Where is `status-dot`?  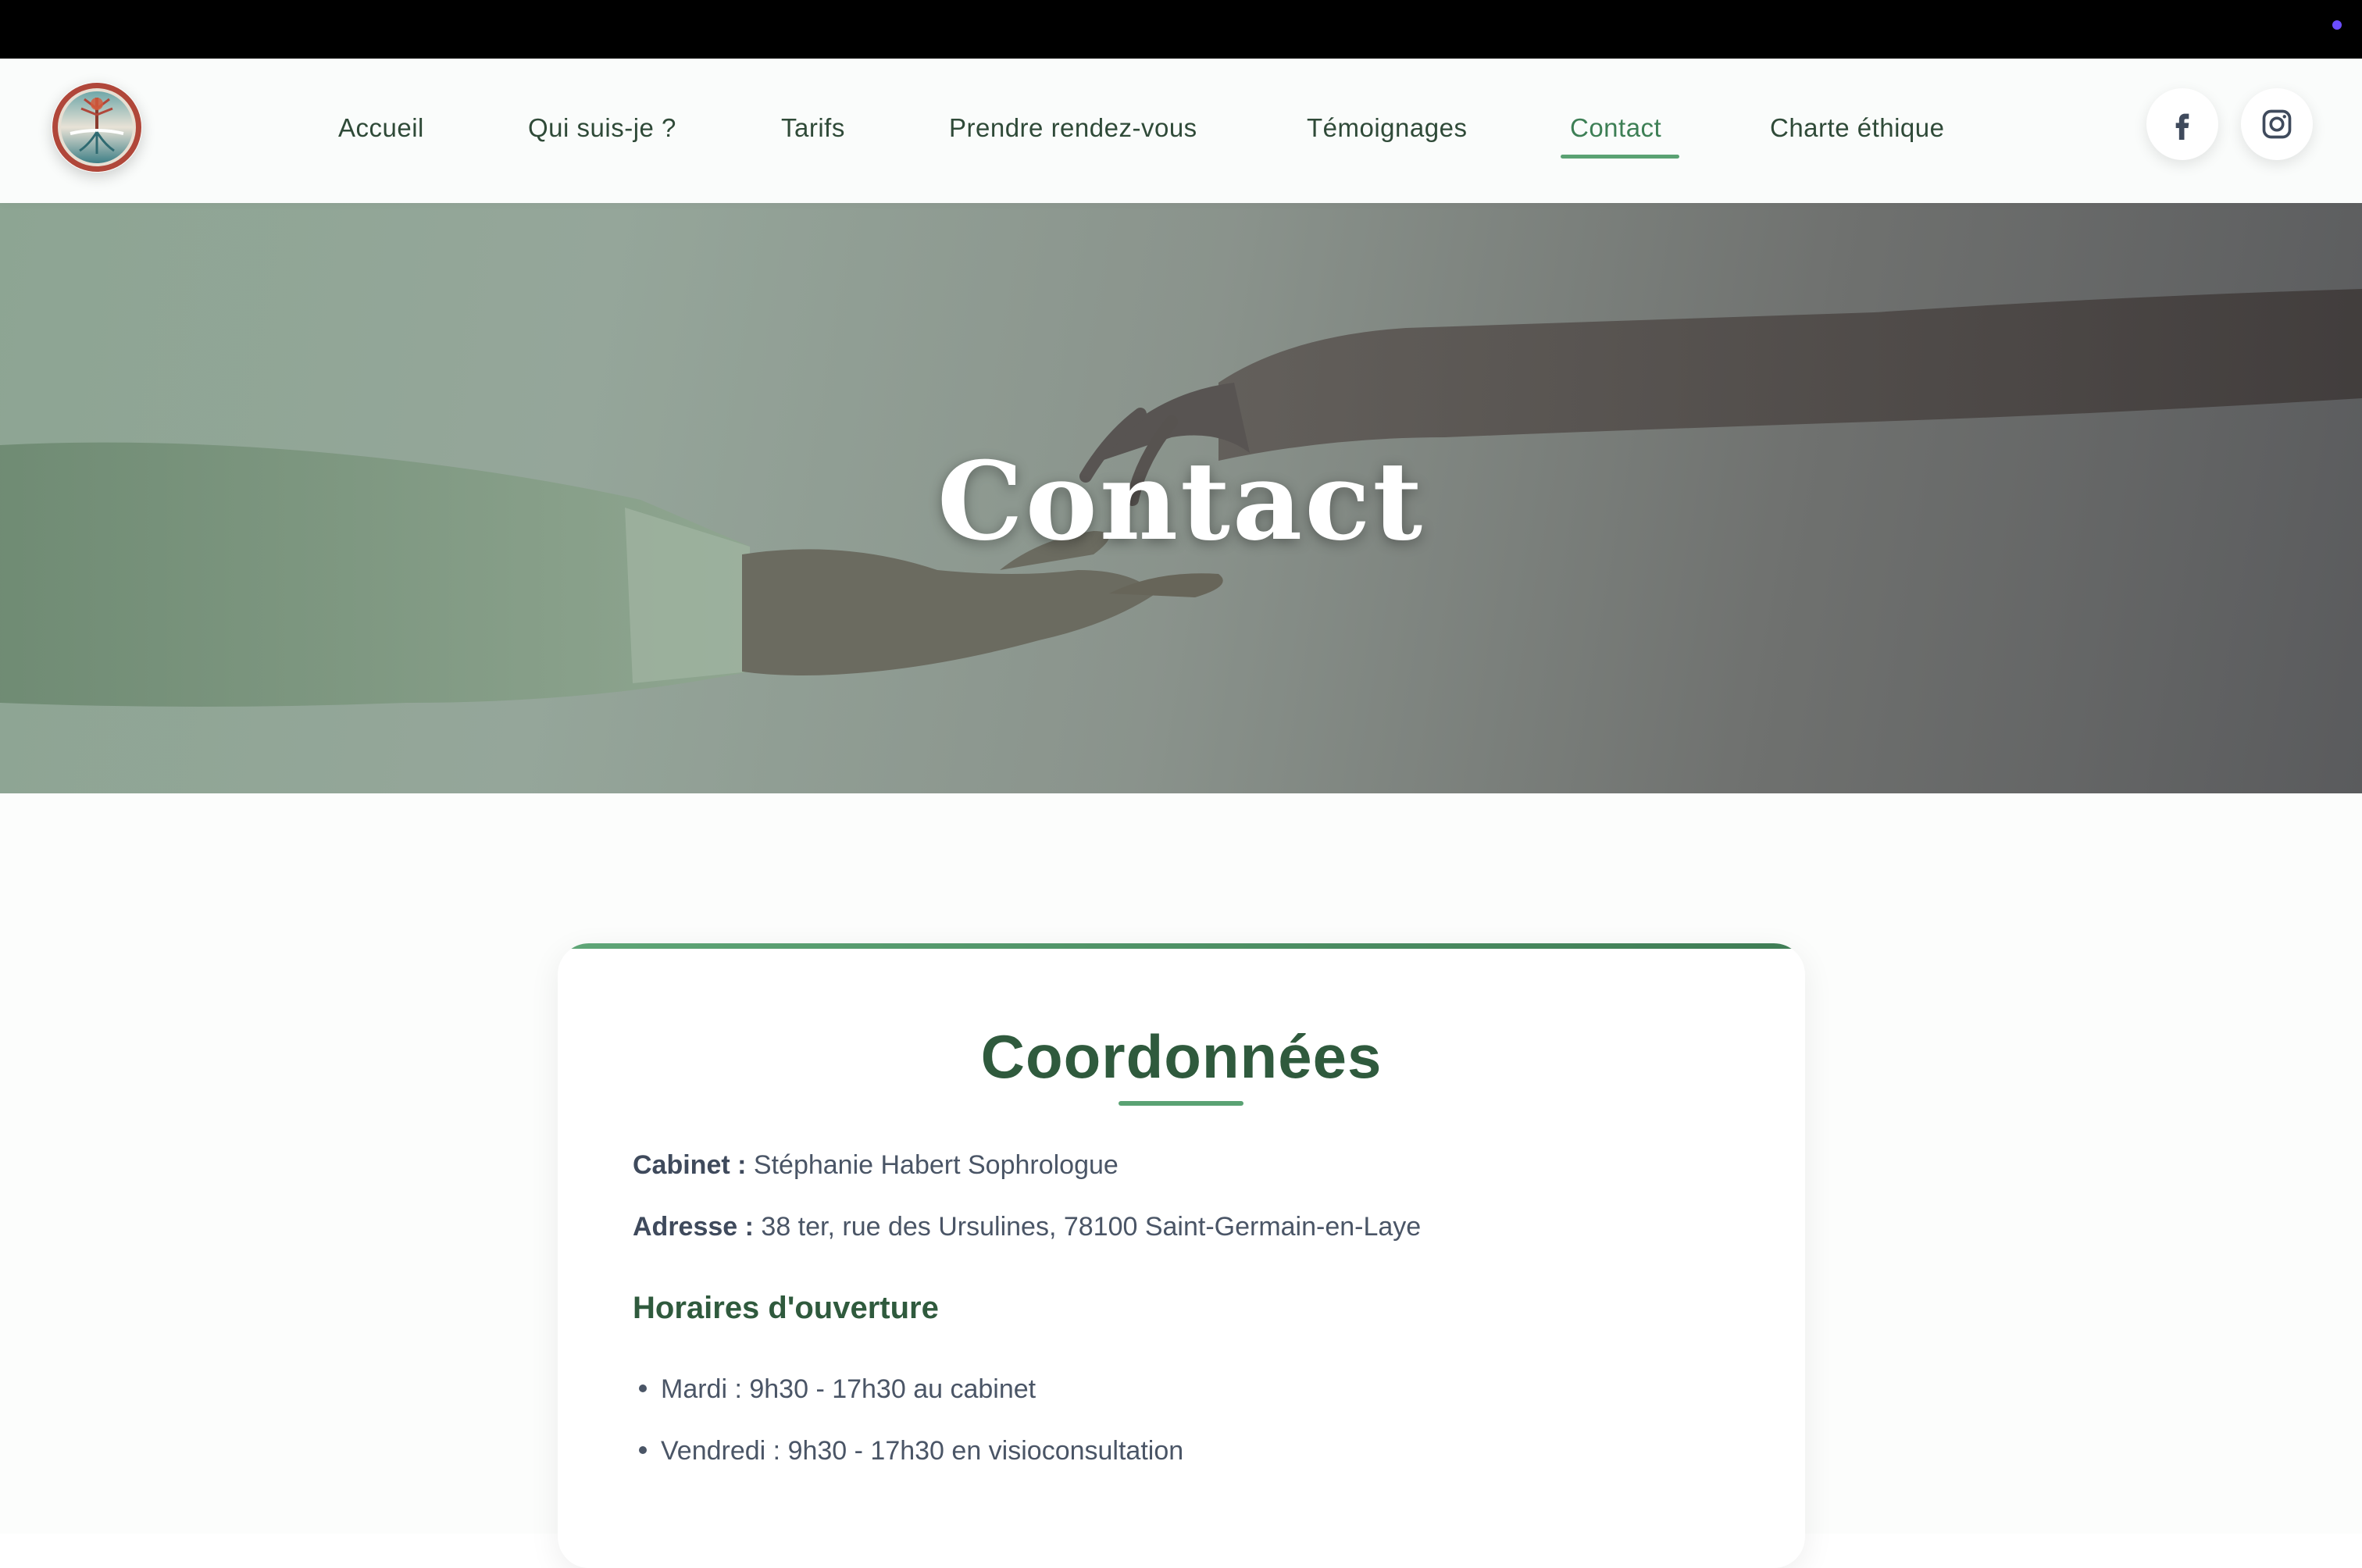 status-dot is located at coordinates (2337, 25).